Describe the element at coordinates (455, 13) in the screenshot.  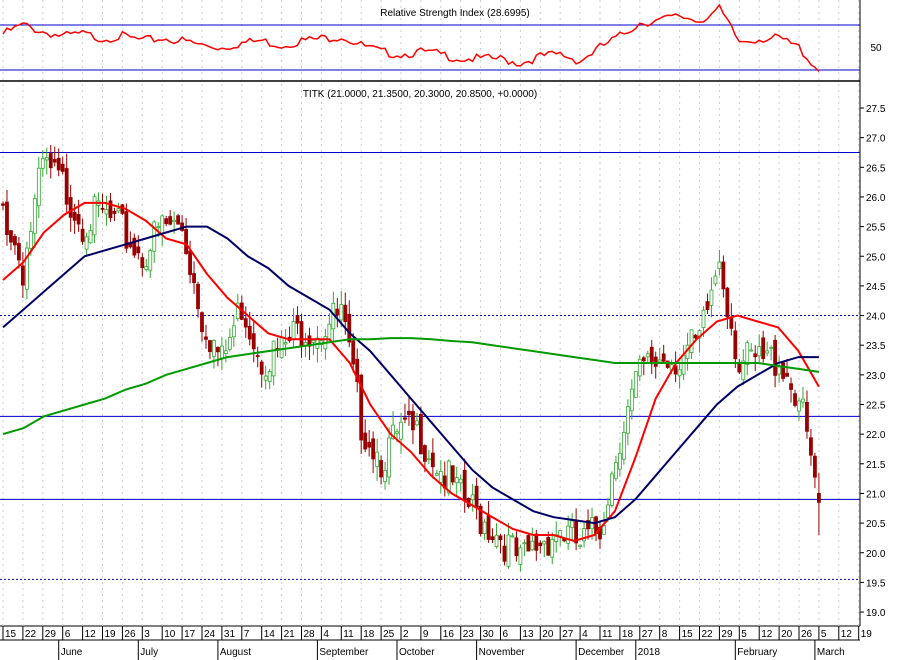
I see `rsi-title: Relative Strength Index (28.6995)` at that location.